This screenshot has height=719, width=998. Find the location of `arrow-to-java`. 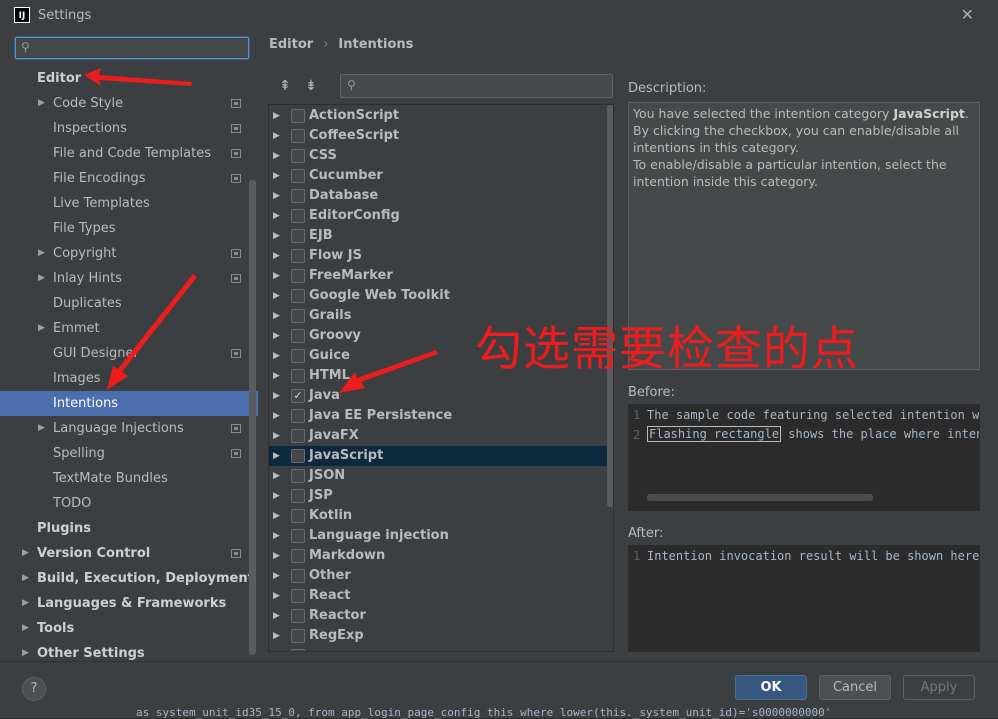

arrow-to-java is located at coordinates (388, 371).